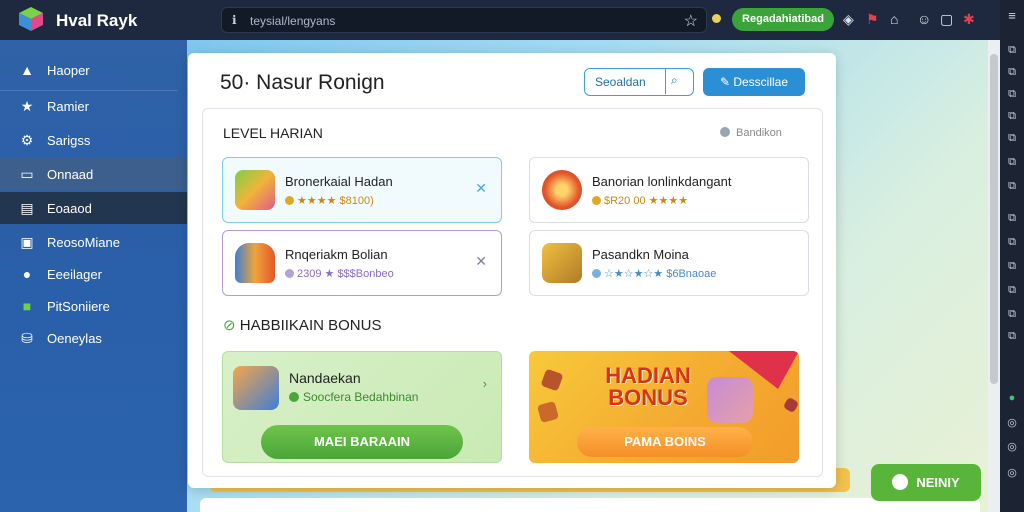  What do you see at coordinates (900, 482) in the screenshot?
I see `game-icon` at bounding box center [900, 482].